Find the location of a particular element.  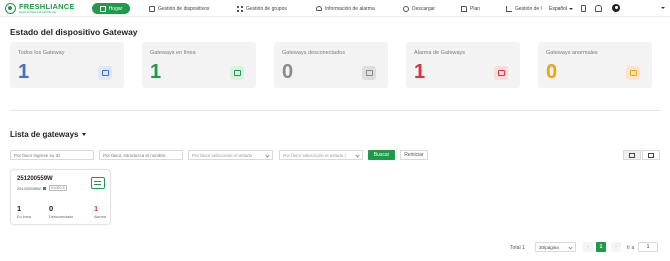

language-selector: Español is located at coordinates (561, 8).